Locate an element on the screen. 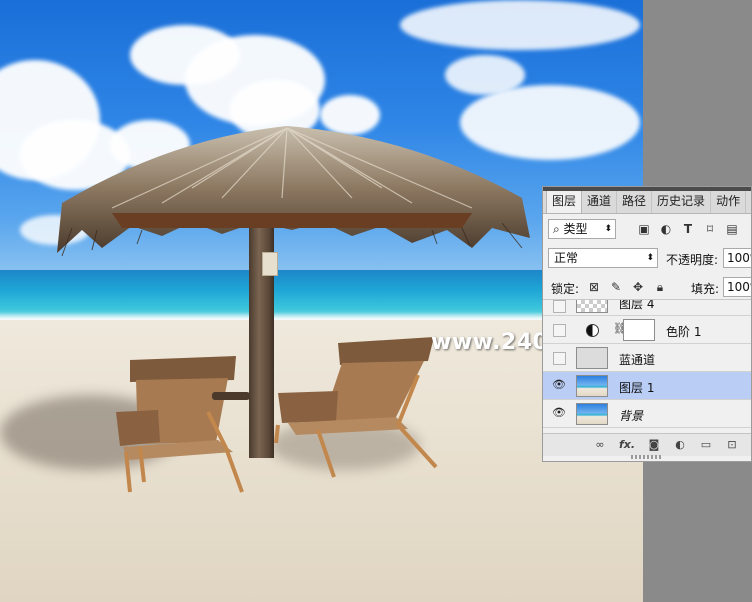 The height and width of the screenshot is (602, 752). thatched-umbrella-roof is located at coordinates (293, 191).